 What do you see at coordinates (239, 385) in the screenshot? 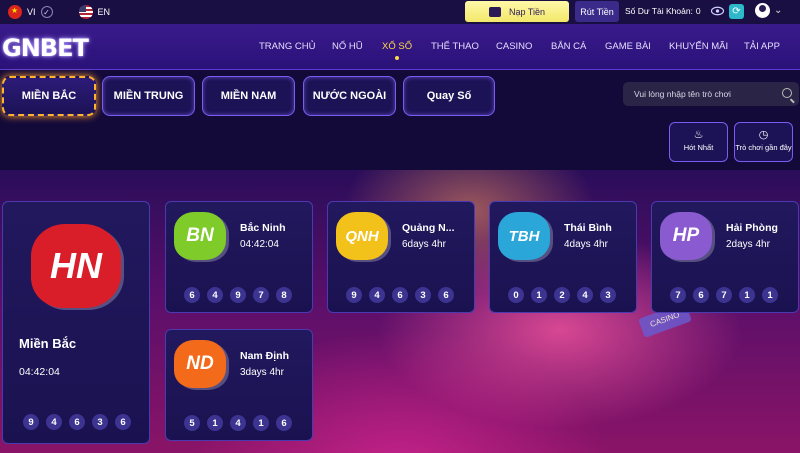
I see `game-card-nam-dinh: ND Nam Định 3days 4hr 5 1 4 1 6` at bounding box center [239, 385].